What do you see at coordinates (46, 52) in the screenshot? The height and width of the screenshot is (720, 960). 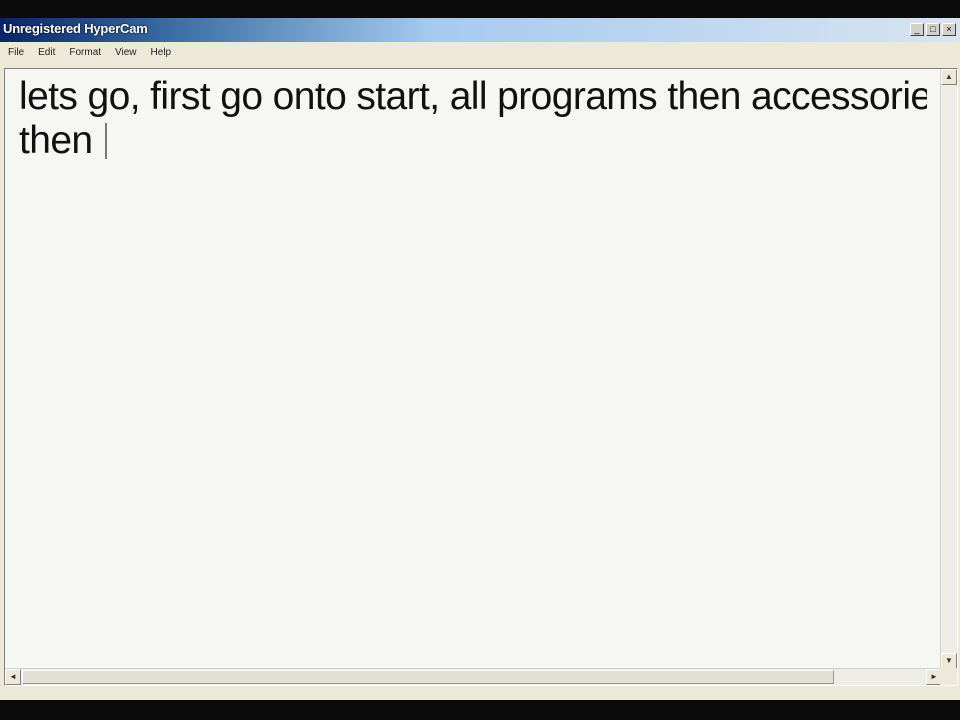 I see `menu-edit: Edit` at bounding box center [46, 52].